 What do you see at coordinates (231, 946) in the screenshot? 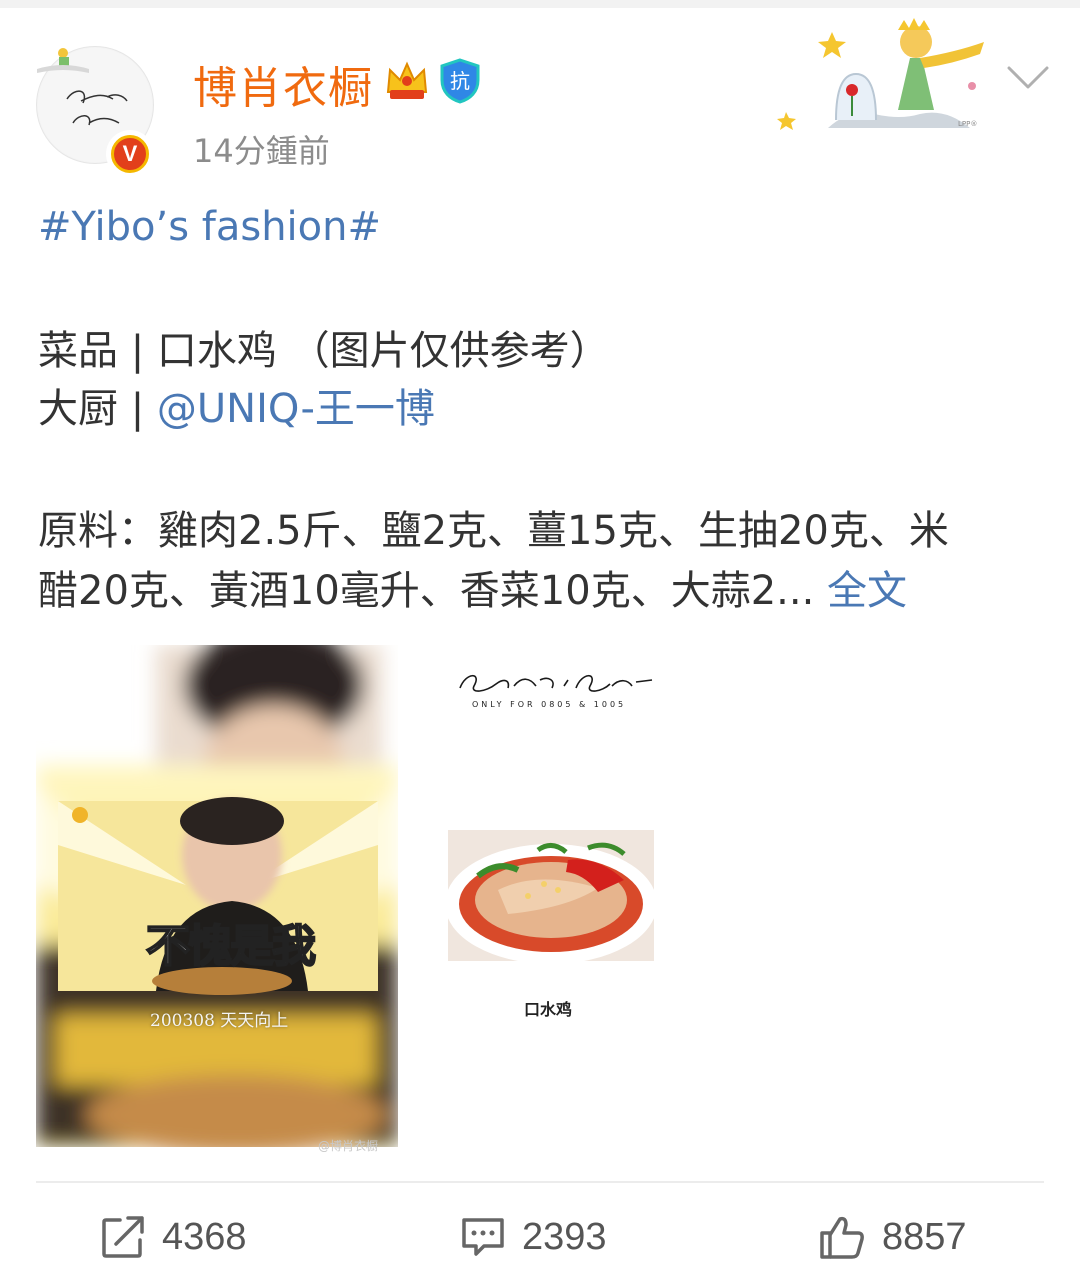
I see `video-overlay-text: 不愧是我` at bounding box center [231, 946].